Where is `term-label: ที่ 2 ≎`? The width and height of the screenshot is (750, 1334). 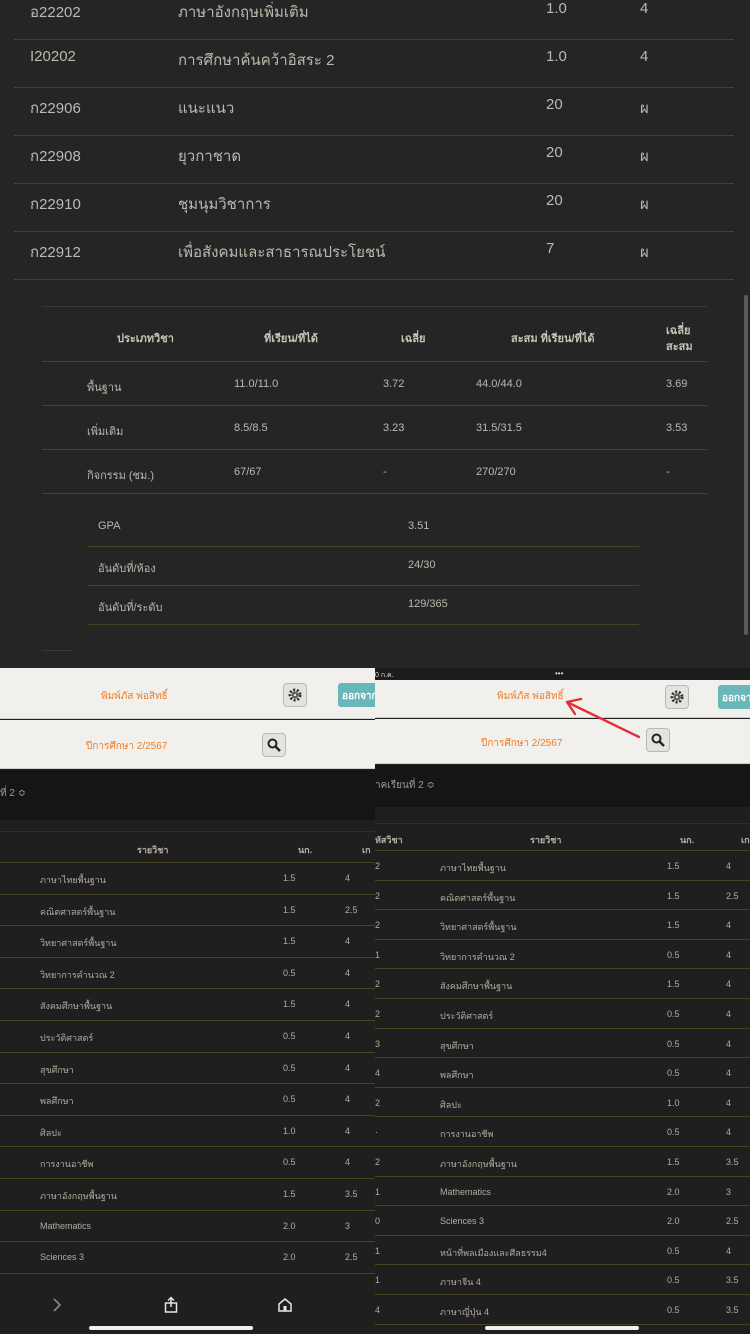
term-label: ที่ 2 ≎ is located at coordinates (13, 793).